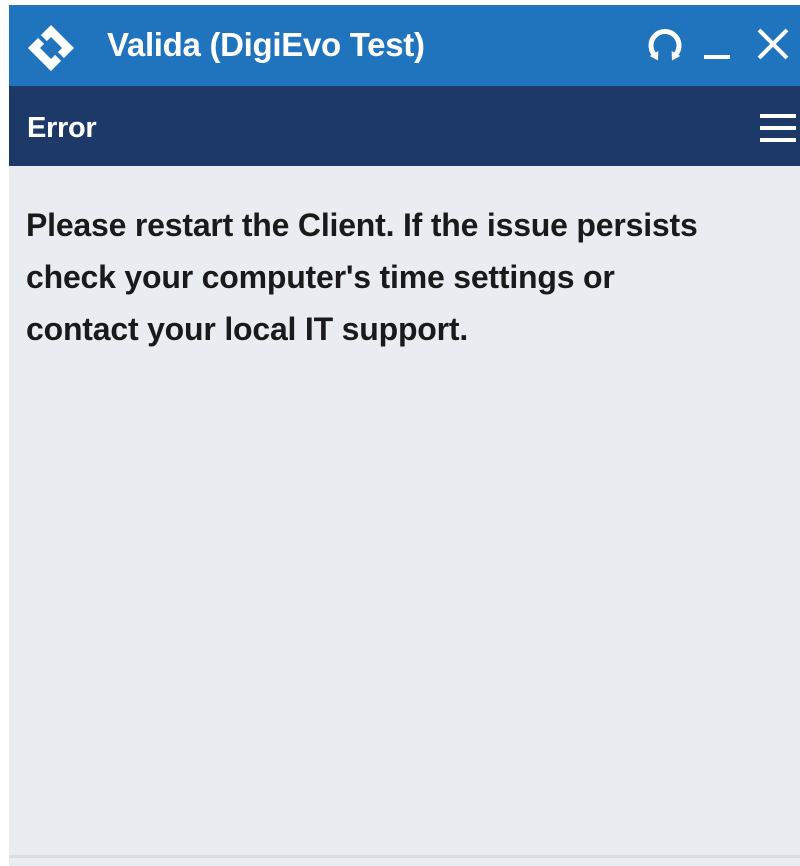  Describe the element at coordinates (717, 57) in the screenshot. I see `minimize-icon` at that location.